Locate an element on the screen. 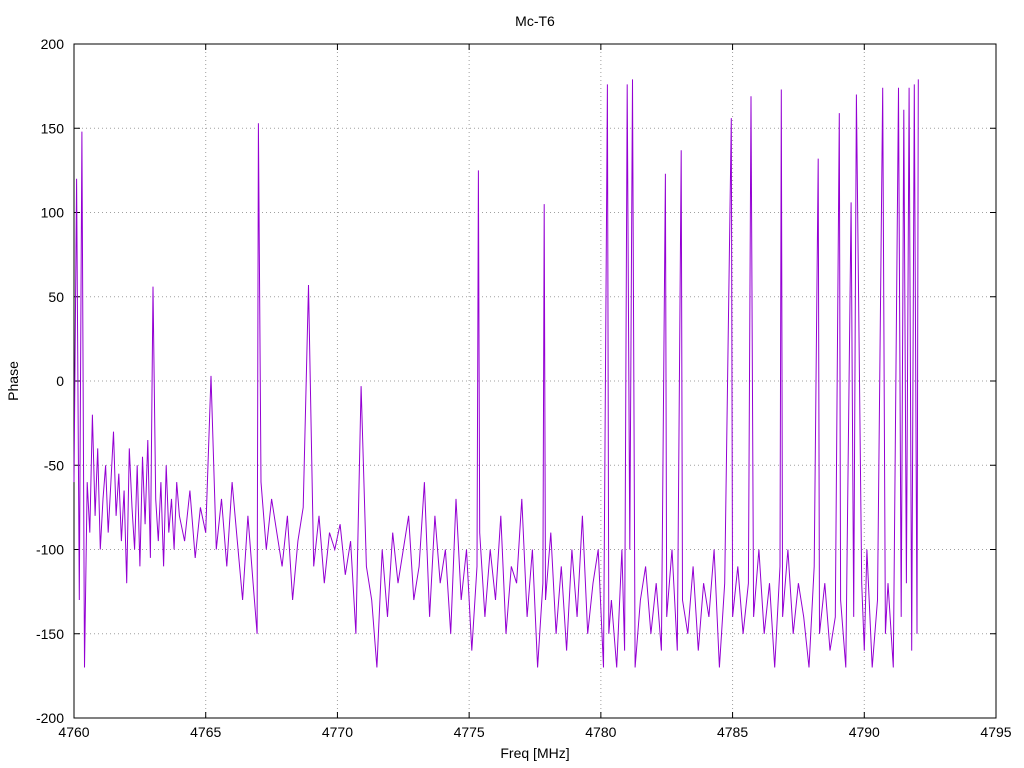  x-tick-label: 4785 is located at coordinates (732, 732).